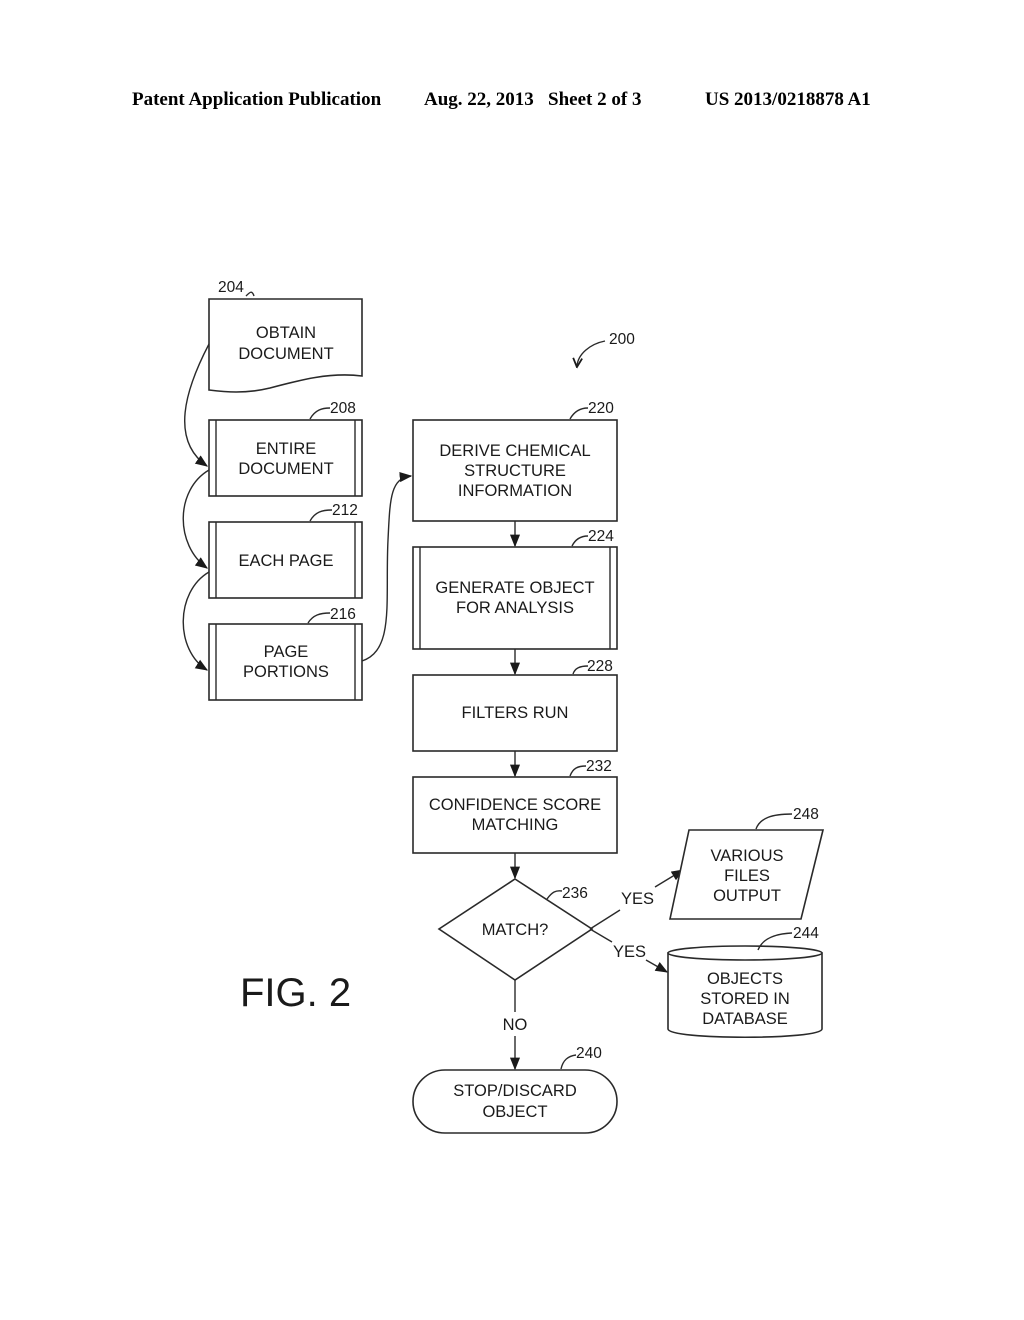 This screenshot has height=1320, width=1024. I want to click on node-page-portions: PAGE PORTIONS 216, so click(285, 653).